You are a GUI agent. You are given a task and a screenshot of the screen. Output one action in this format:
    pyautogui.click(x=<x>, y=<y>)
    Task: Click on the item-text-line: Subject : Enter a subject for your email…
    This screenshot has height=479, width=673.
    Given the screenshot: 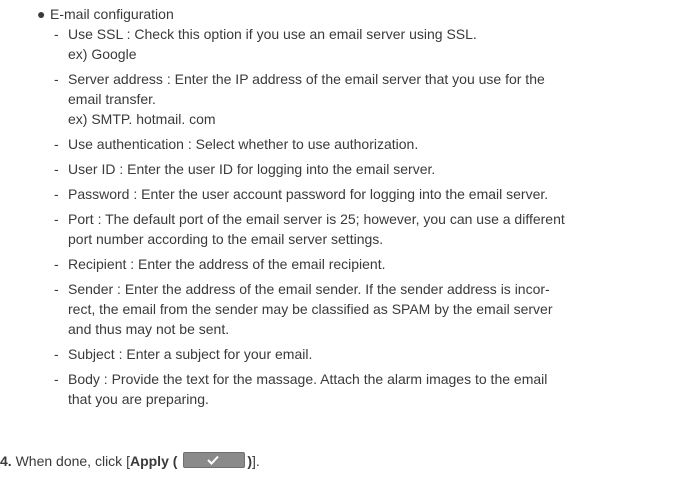 What is the action you would take?
    pyautogui.click(x=190, y=354)
    